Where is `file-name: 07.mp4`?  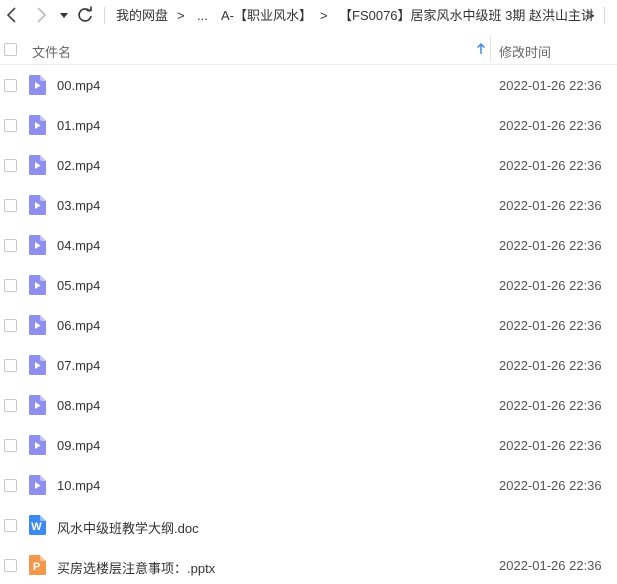
file-name: 07.mp4 is located at coordinates (78, 365).